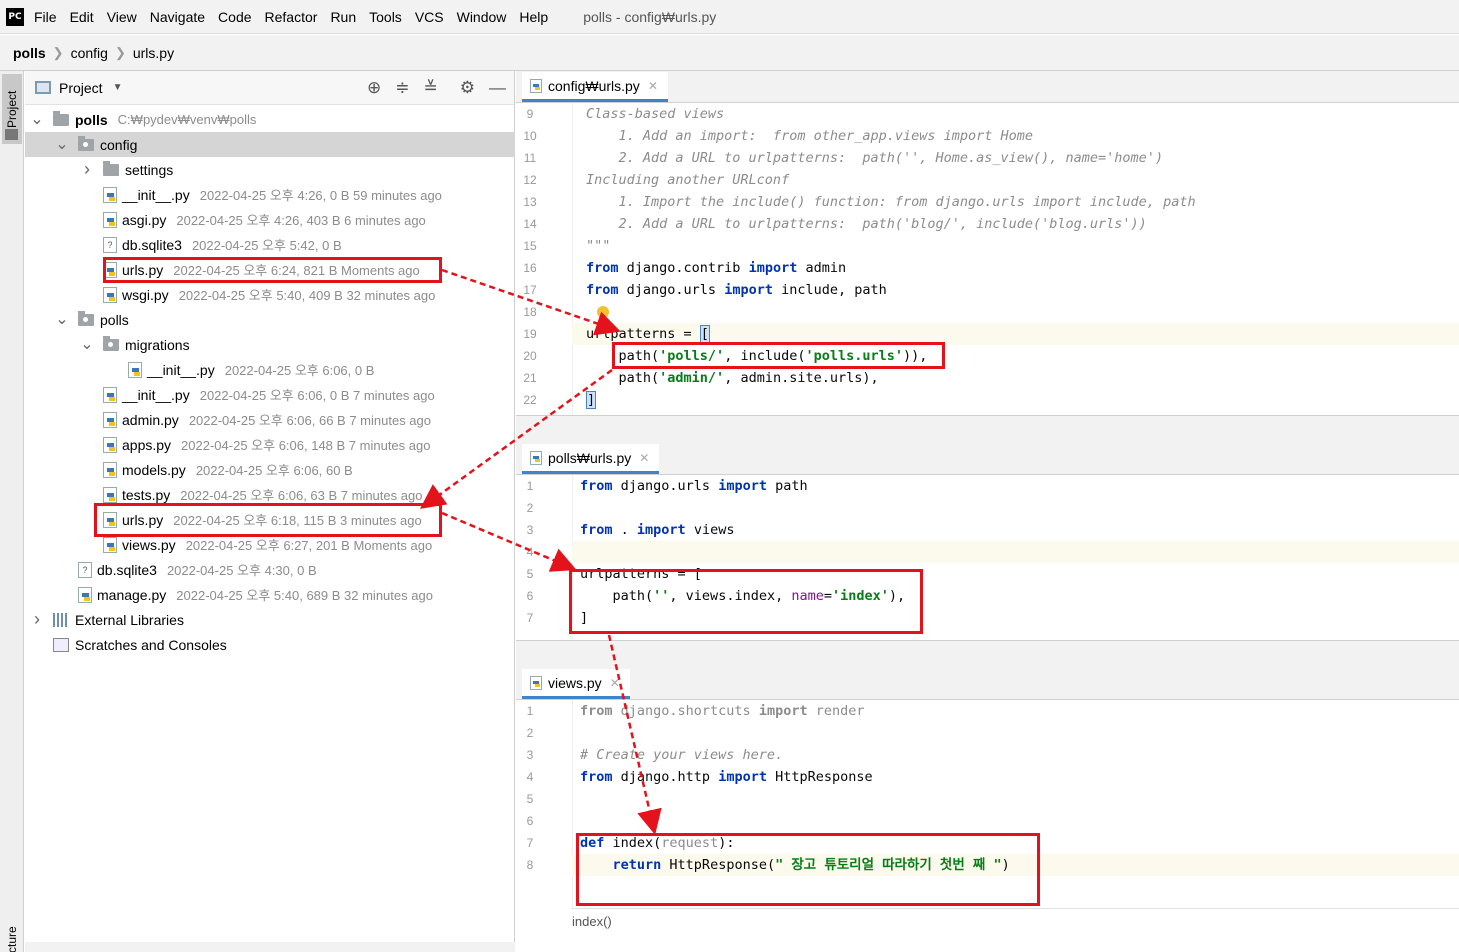  Describe the element at coordinates (270, 144) in the screenshot. I see `tree-item: ⌄ config` at that location.